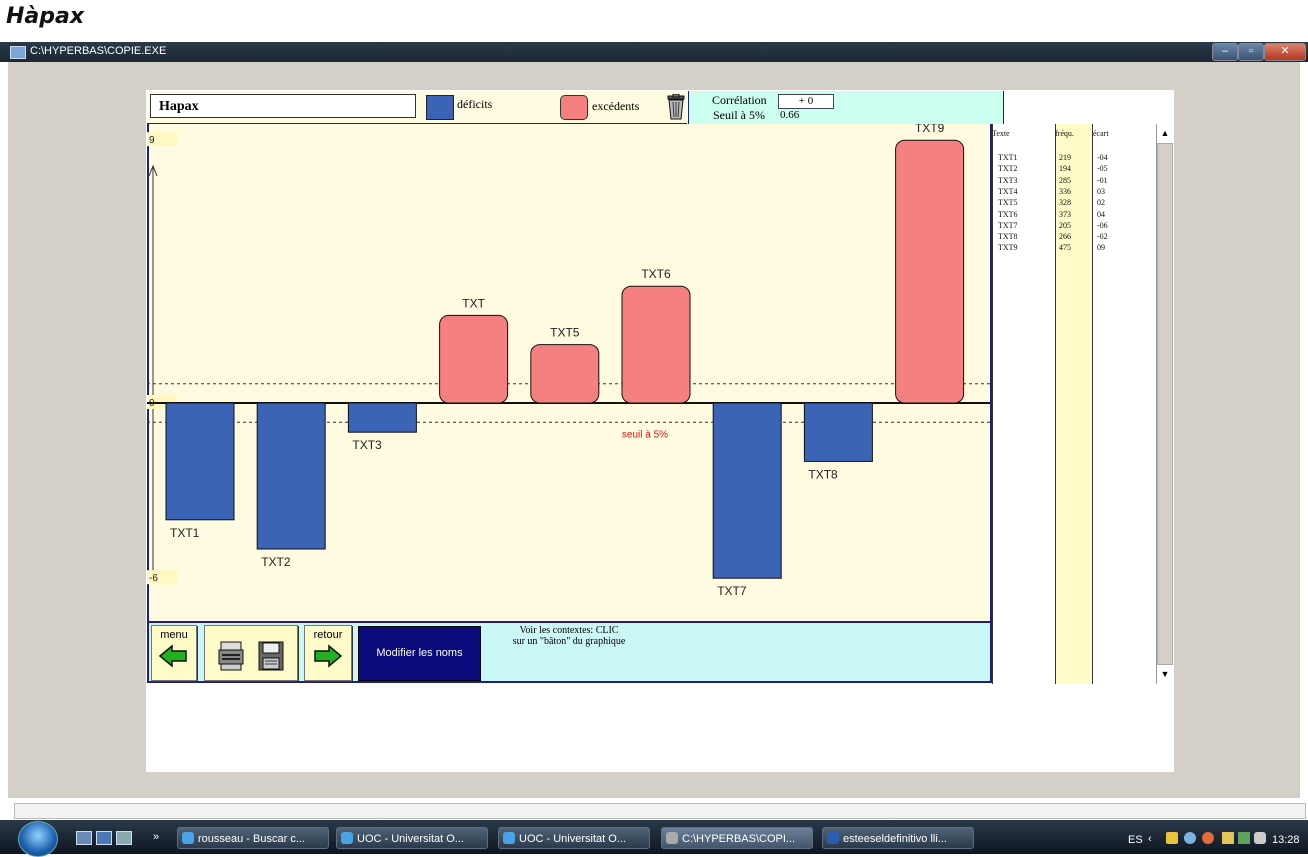 The image size is (1308, 857). What do you see at coordinates (1135, 840) in the screenshot?
I see `language-indicator: ES` at bounding box center [1135, 840].